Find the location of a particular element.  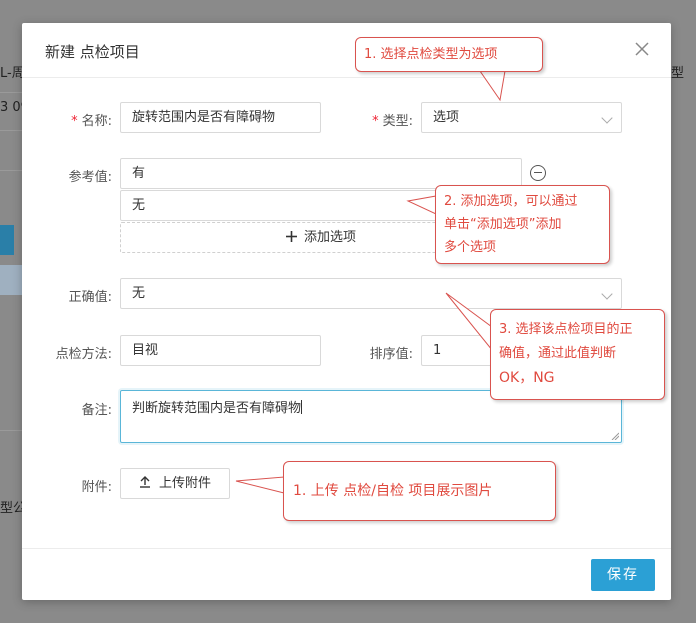

remark-text: 判断旋转范围内是否有障碍物 is located at coordinates (217, 408).